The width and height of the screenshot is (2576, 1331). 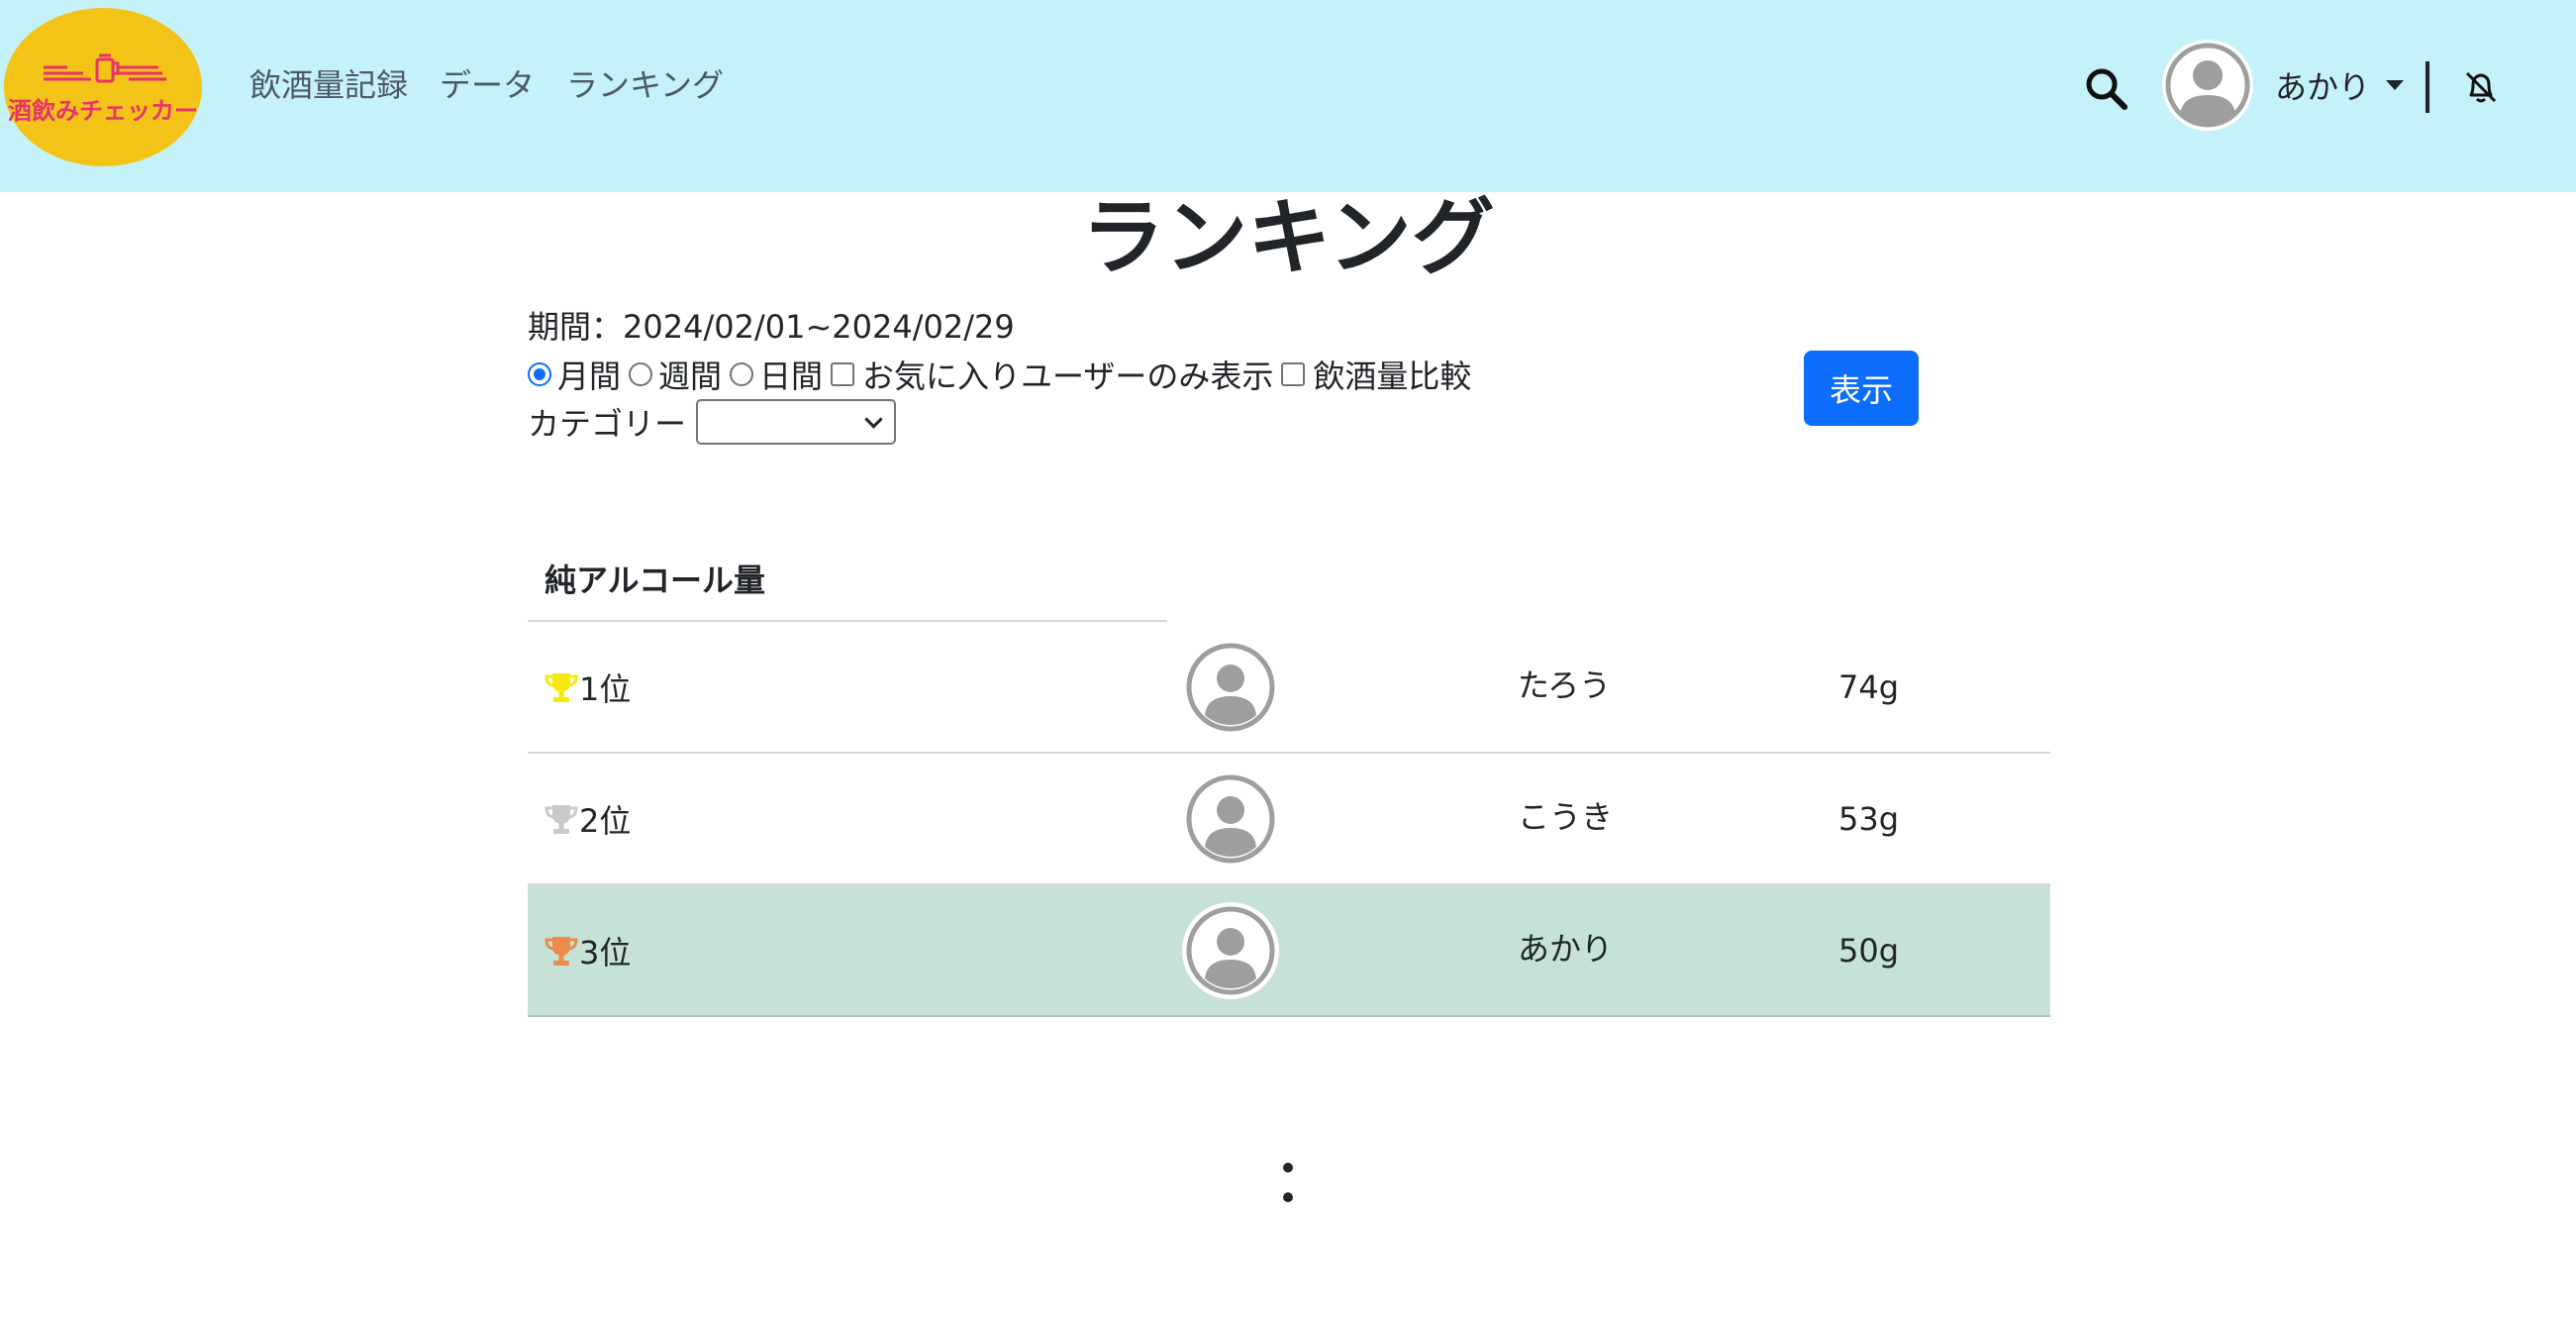 I want to click on bronze-trophy-icon, so click(x=562, y=951).